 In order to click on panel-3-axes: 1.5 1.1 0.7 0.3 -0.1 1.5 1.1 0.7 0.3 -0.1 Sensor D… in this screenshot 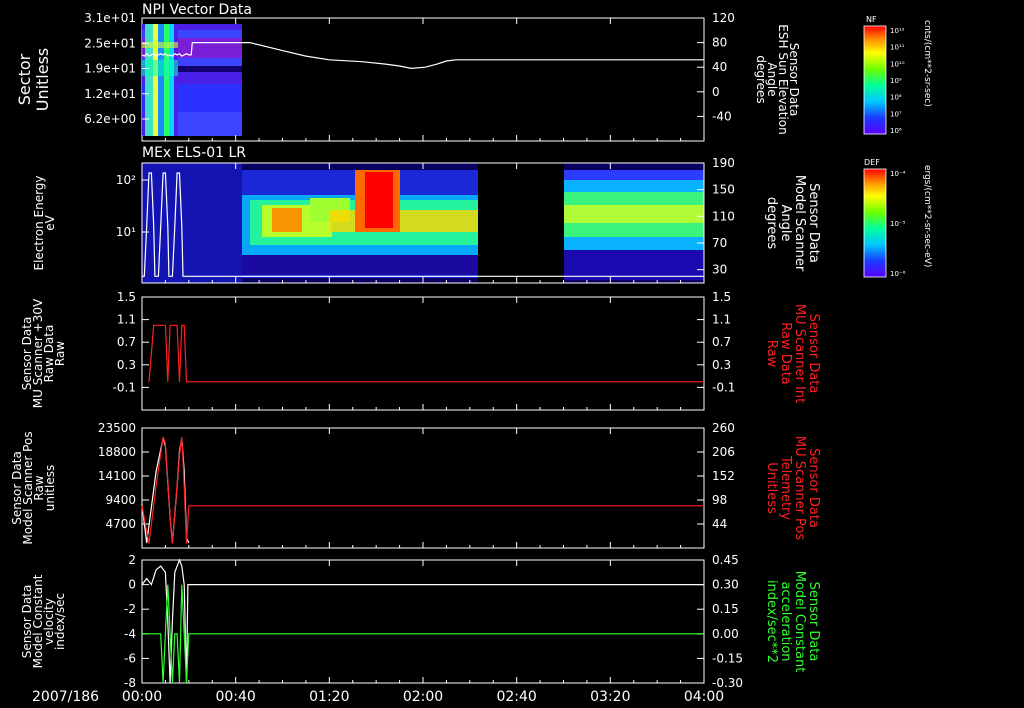, I will do `click(420, 350)`.